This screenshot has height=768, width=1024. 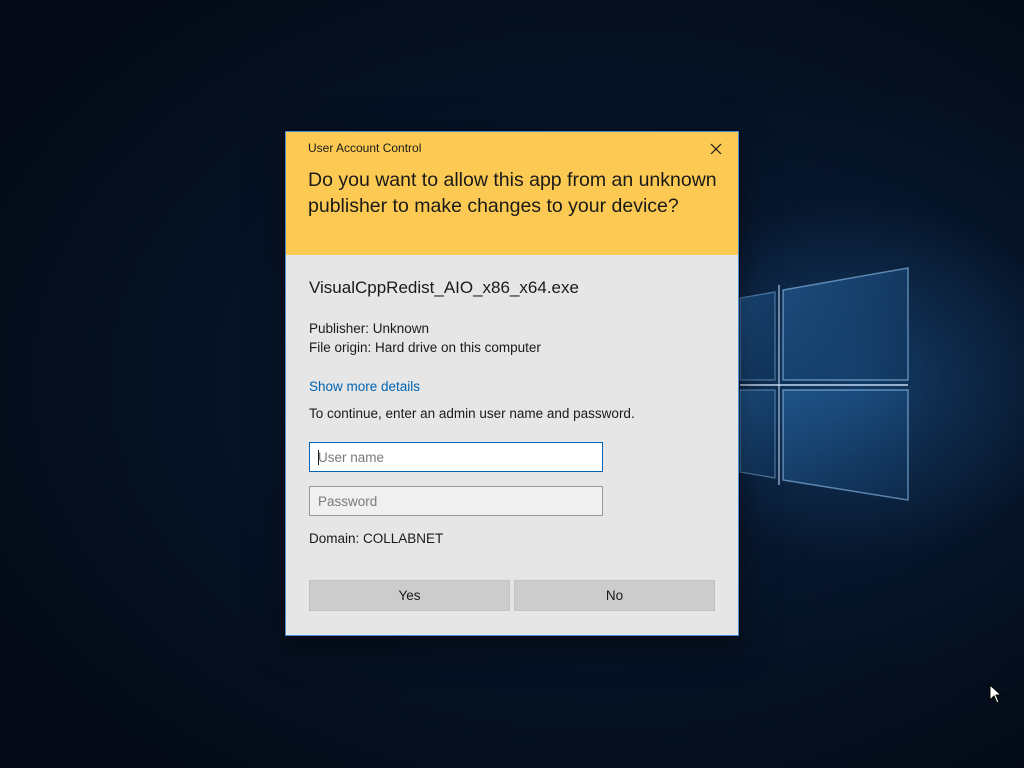 What do you see at coordinates (409, 595) in the screenshot?
I see `yes-button: Yes` at bounding box center [409, 595].